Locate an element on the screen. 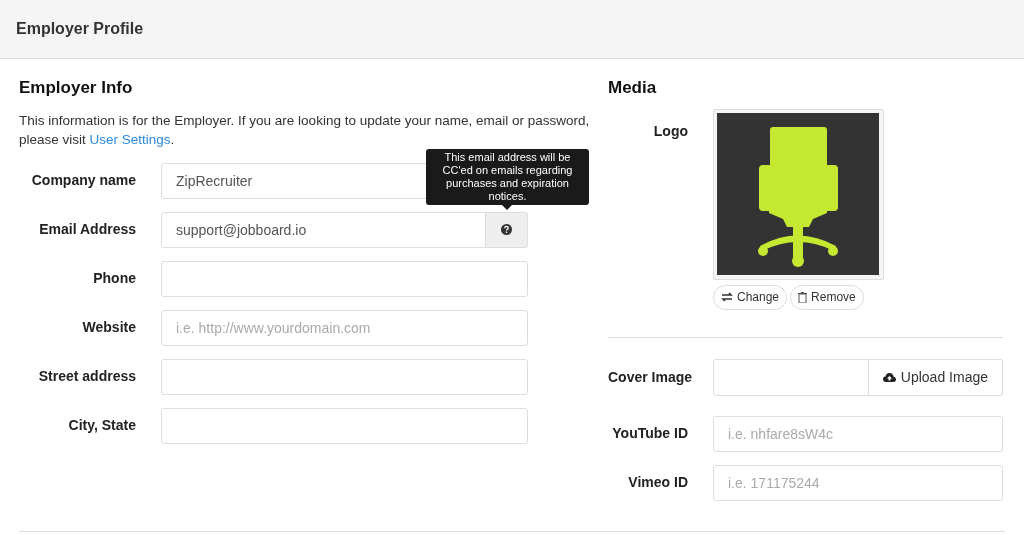 The image size is (1024, 535). page-title: Employer Profile is located at coordinates (80, 29).